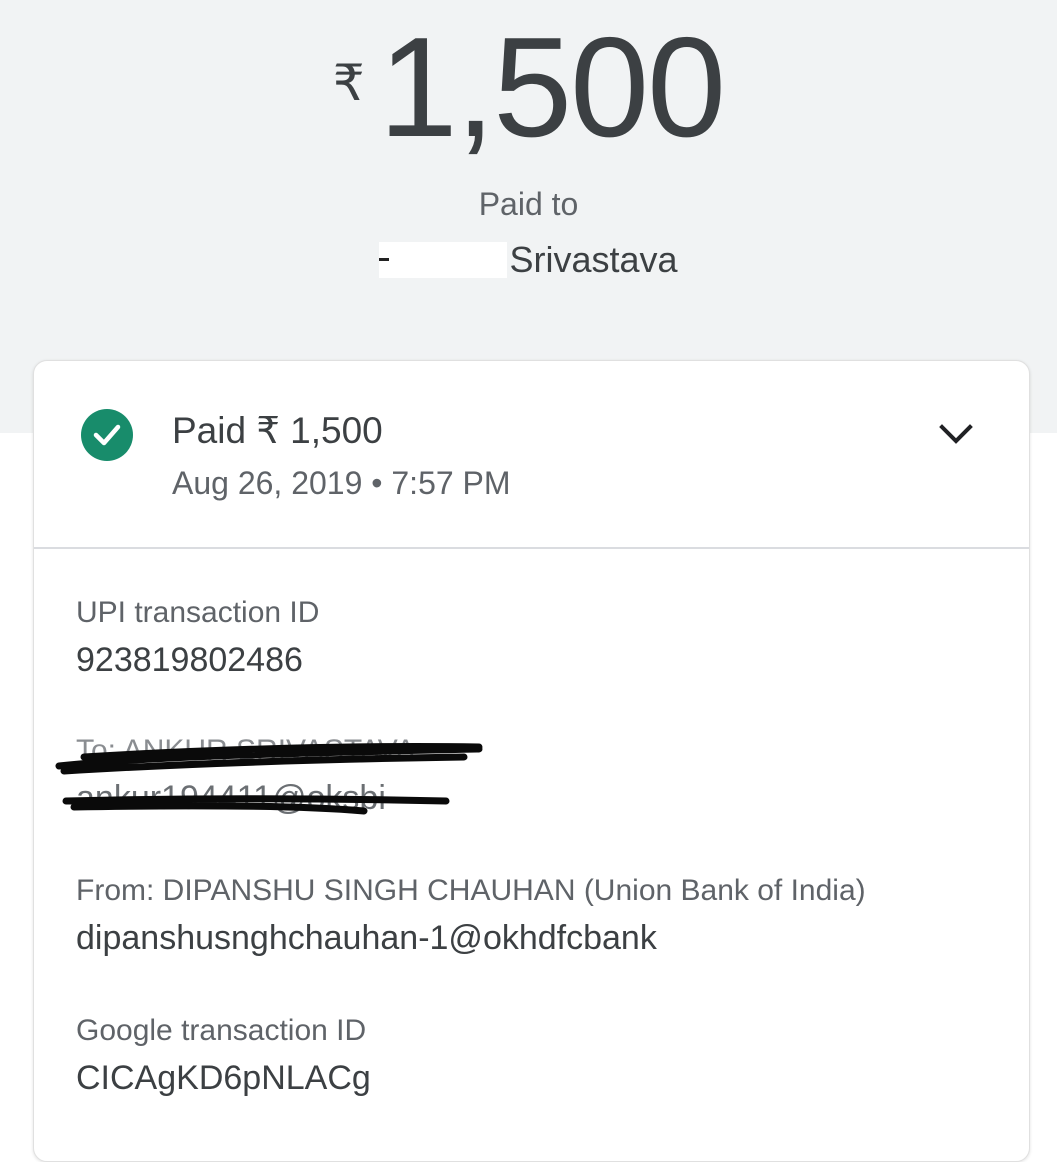  I want to click on google-transaction-label: Google transaction ID, so click(221, 1030).